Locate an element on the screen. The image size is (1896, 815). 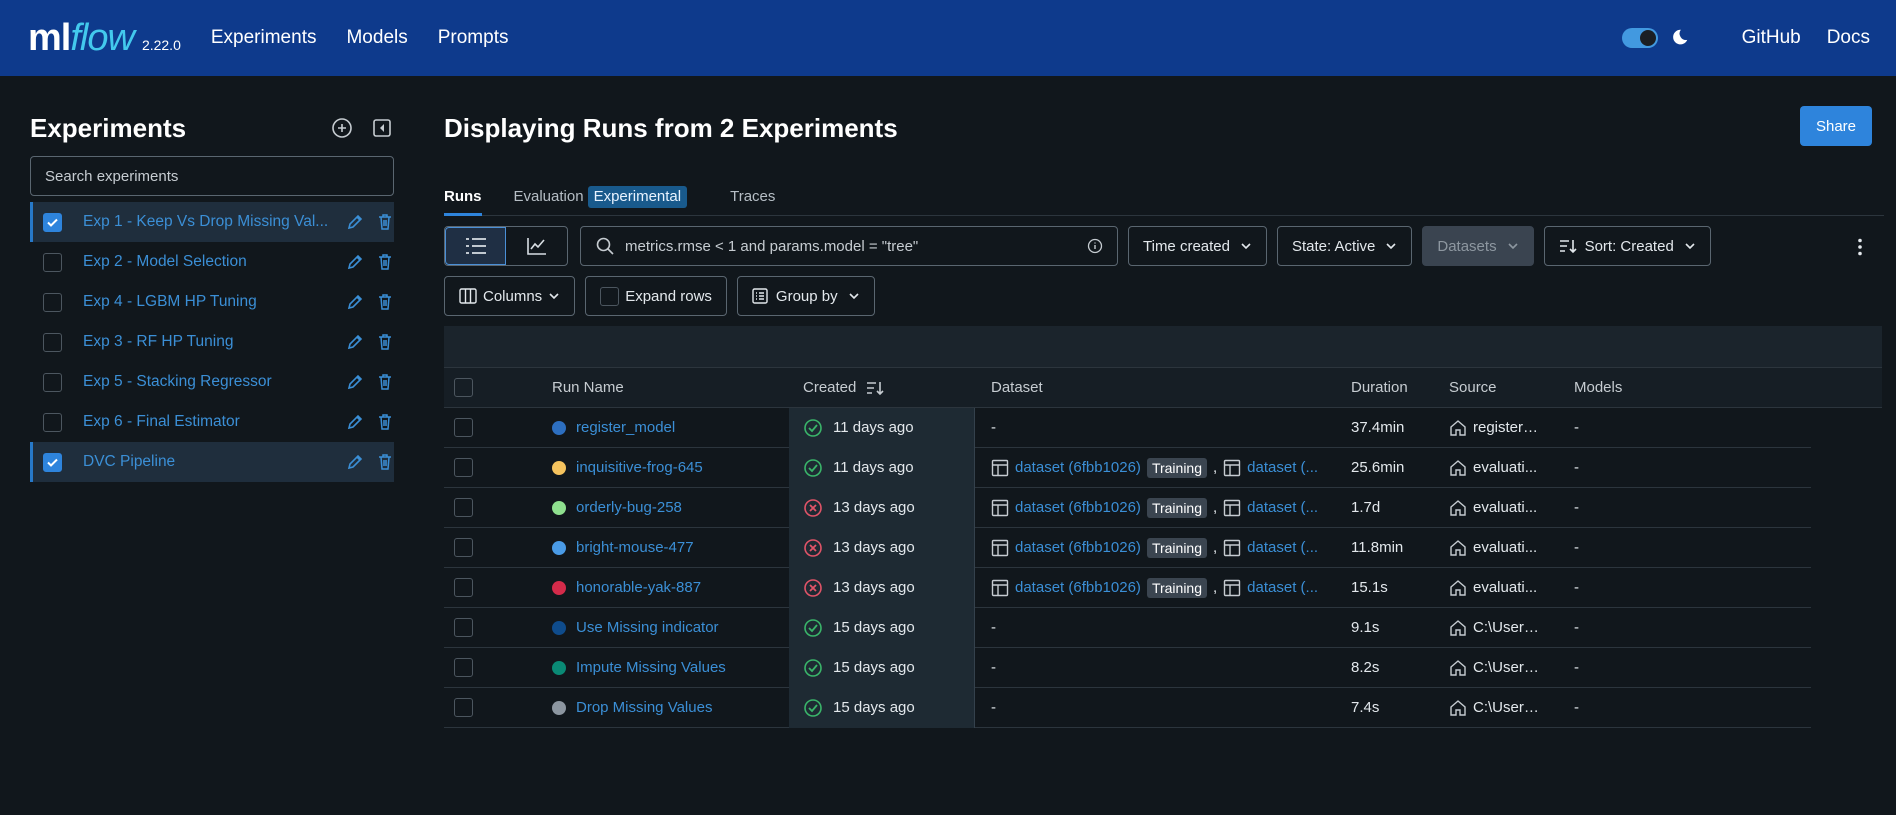
expand-rows-checkbox is located at coordinates (610, 296).